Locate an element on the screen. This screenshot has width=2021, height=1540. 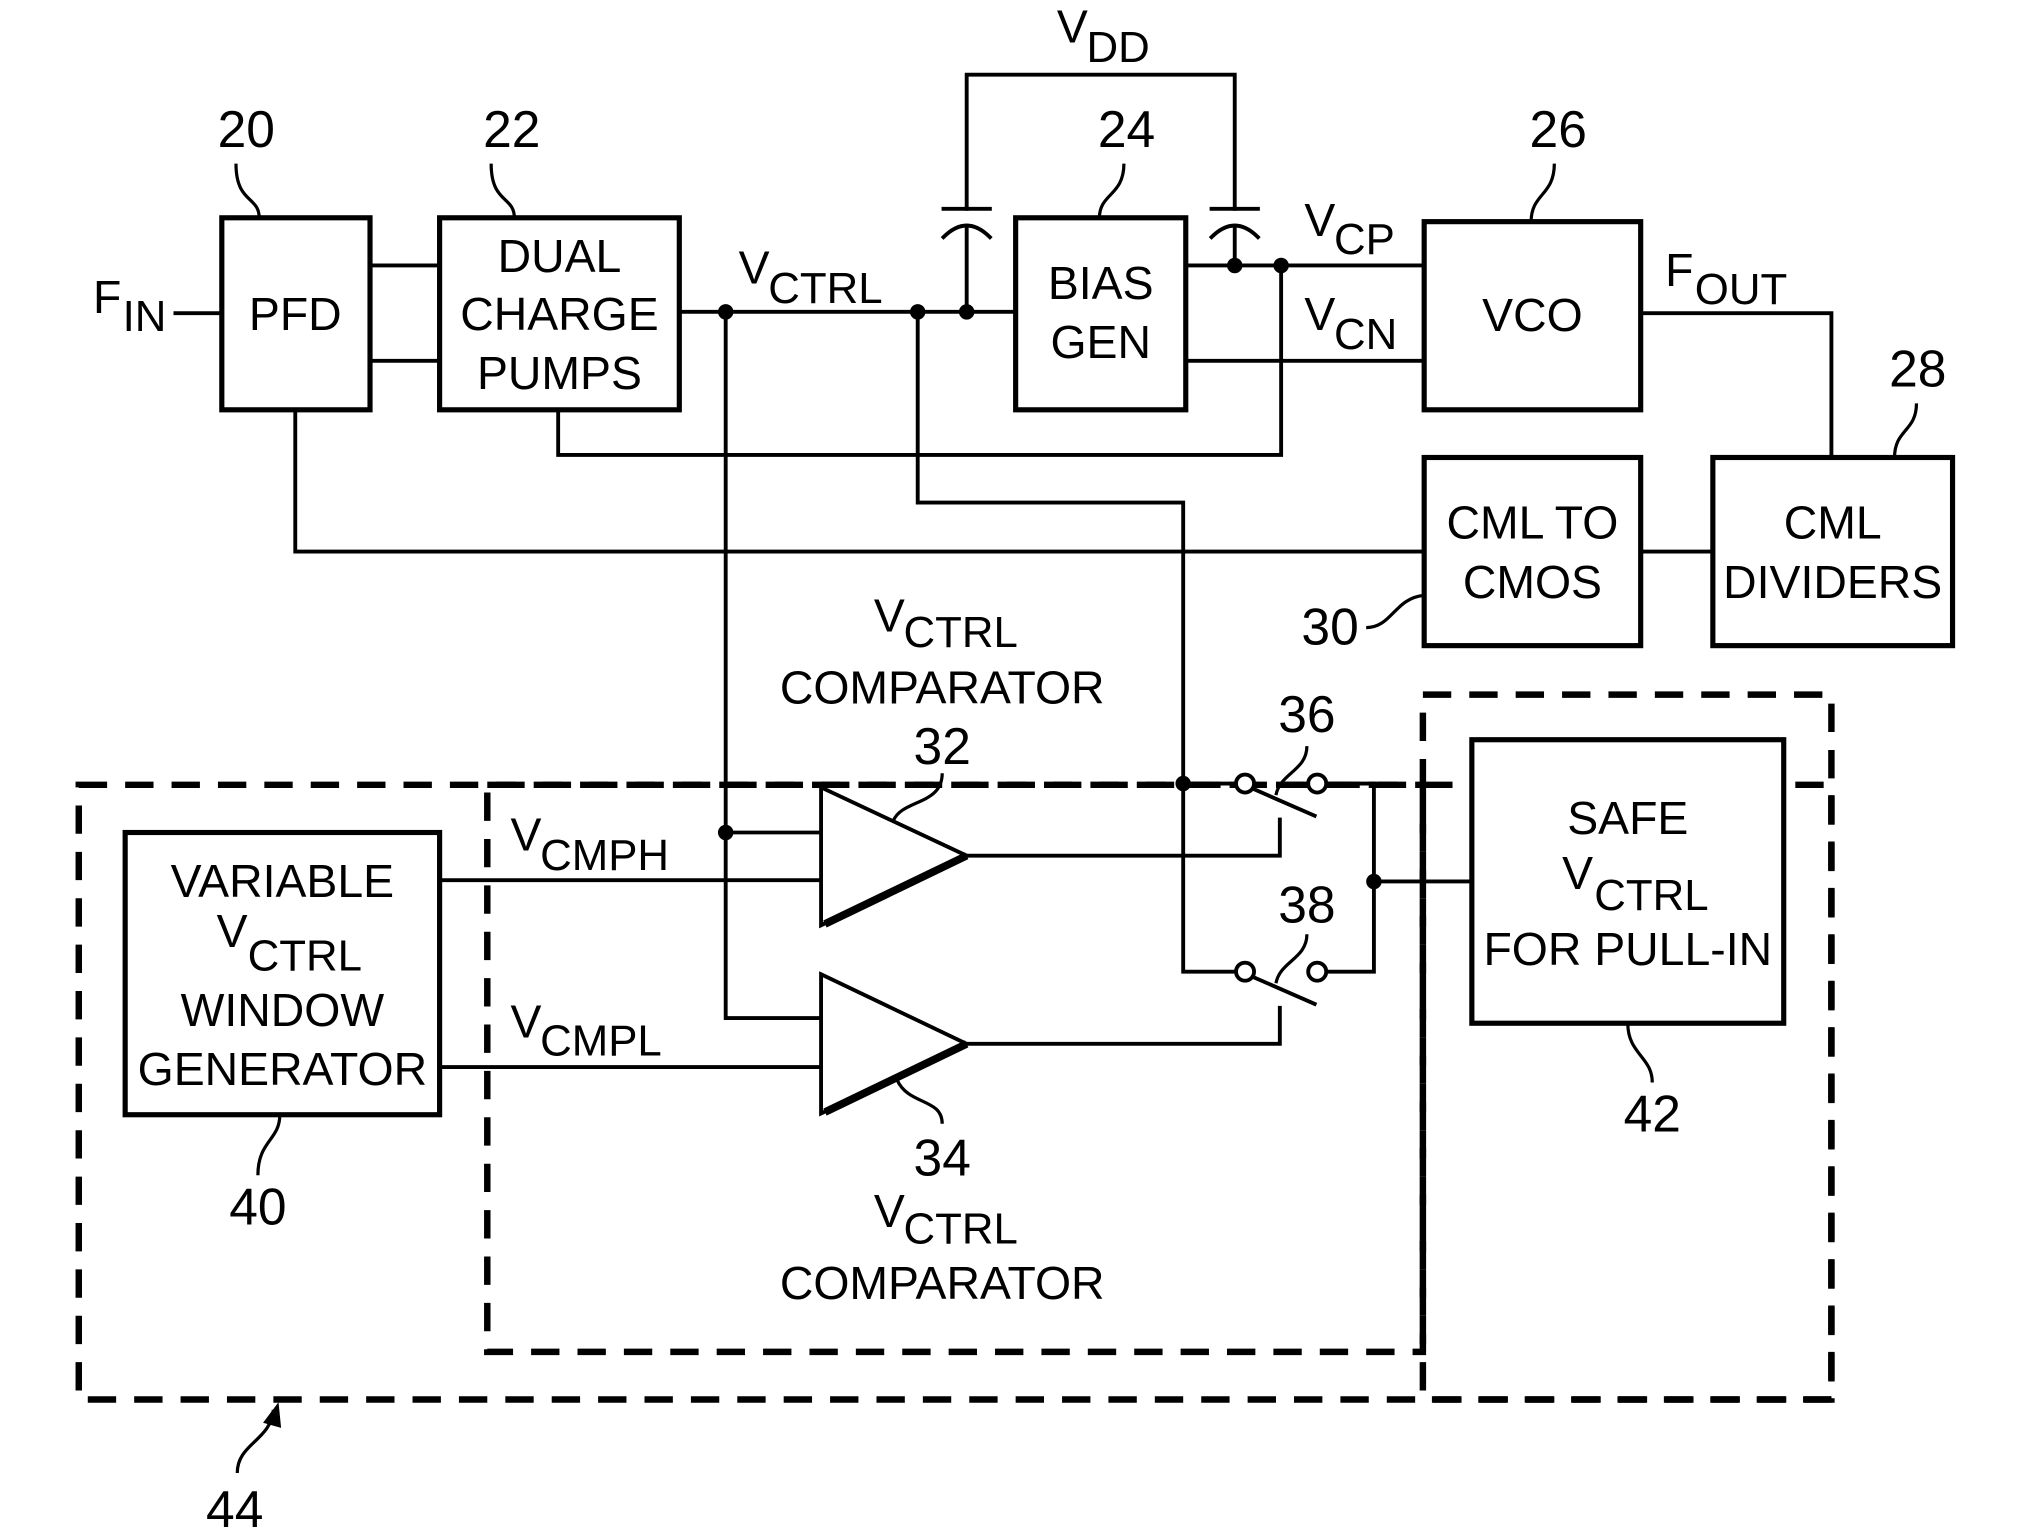
ref-numeral: 36 is located at coordinates (1306, 714).